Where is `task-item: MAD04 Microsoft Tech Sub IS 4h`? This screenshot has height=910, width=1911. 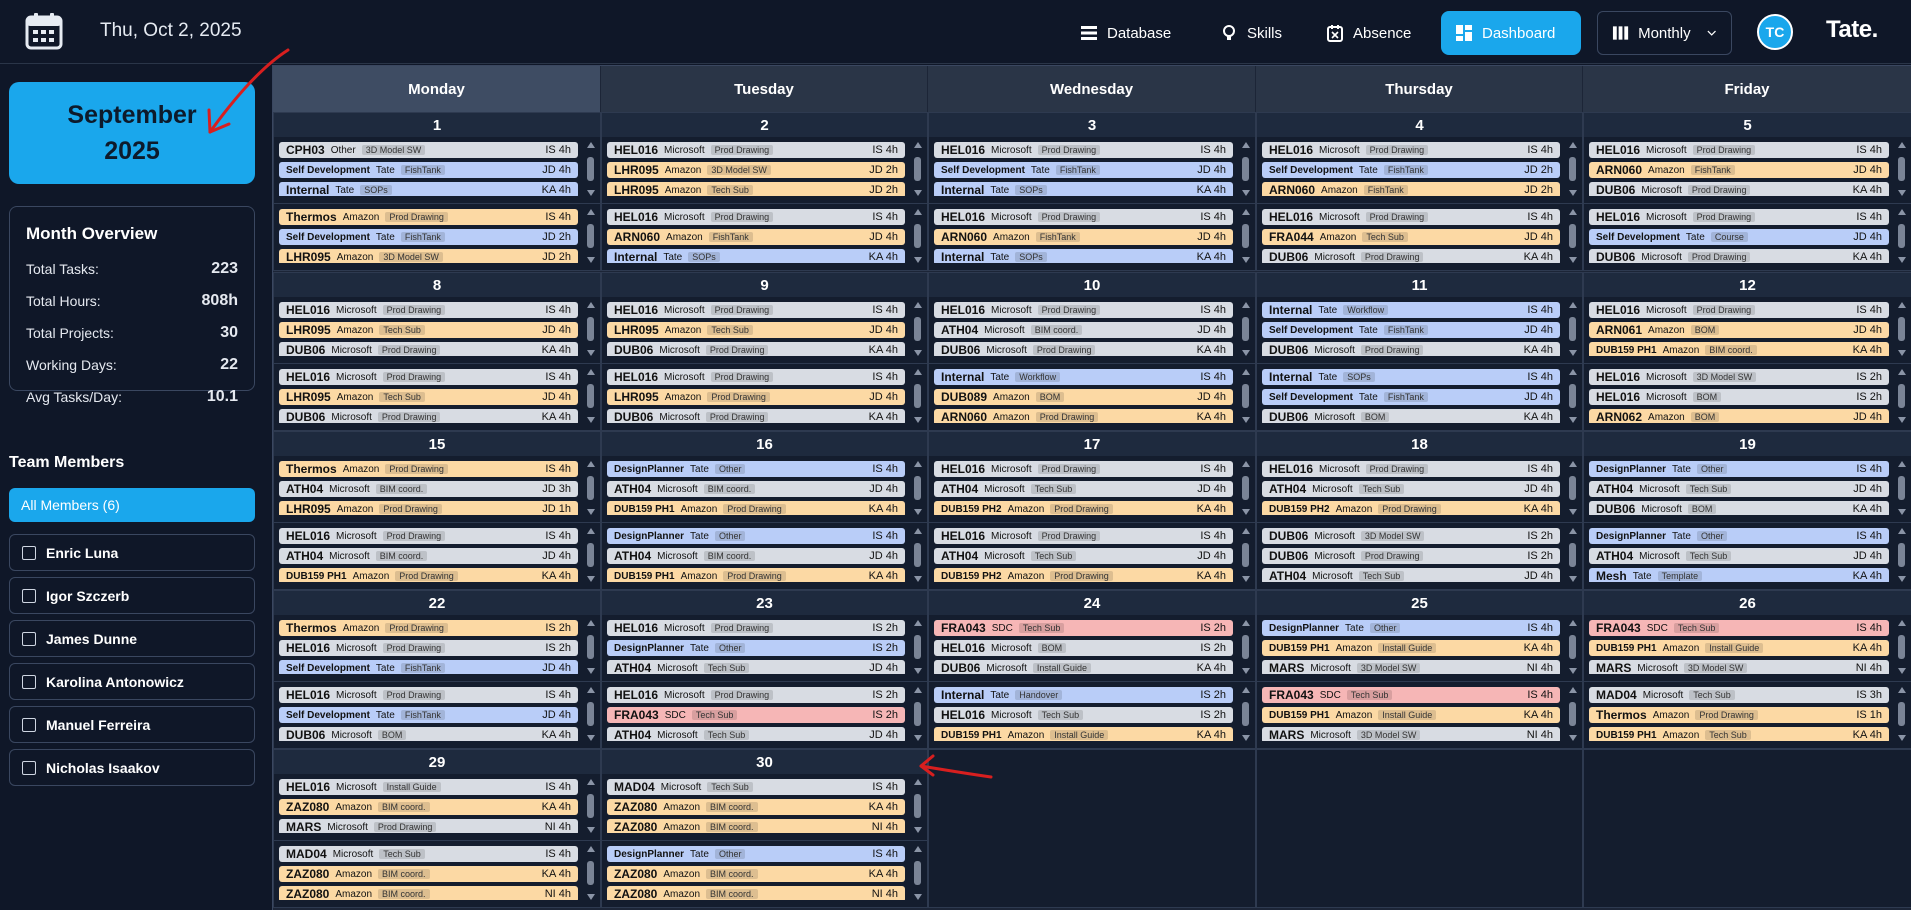 task-item: MAD04 Microsoft Tech Sub IS 4h is located at coordinates (428, 854).